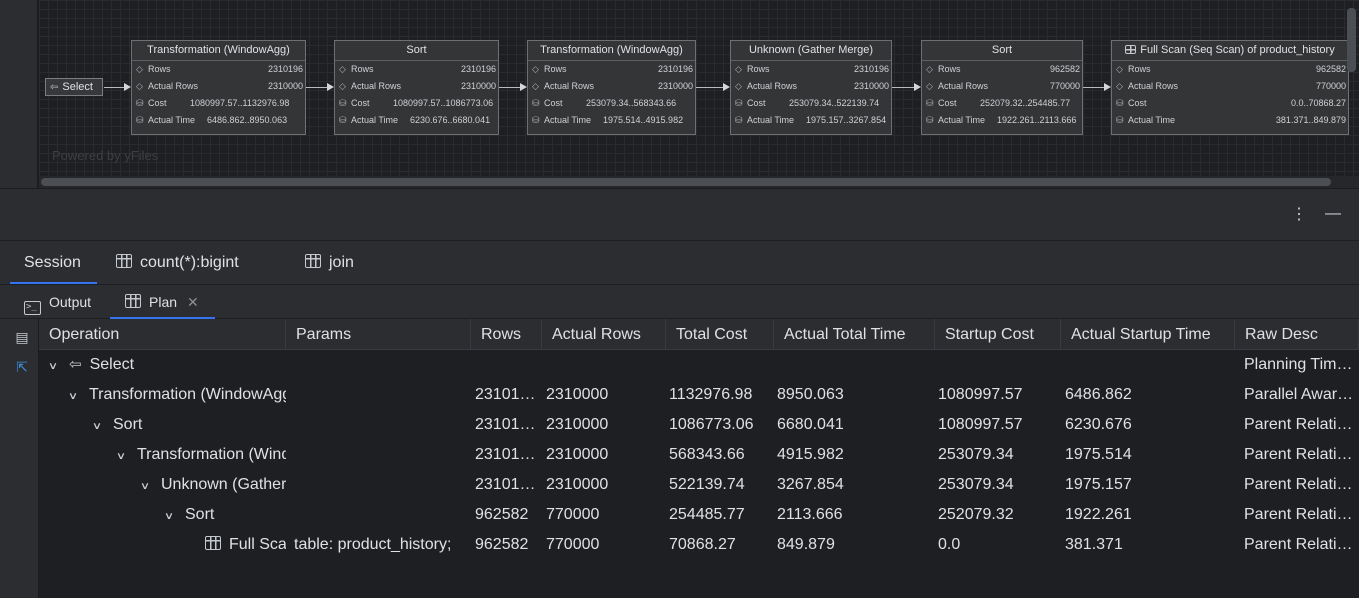  Describe the element at coordinates (604, 334) in the screenshot. I see `column-header: Actual Rows` at that location.